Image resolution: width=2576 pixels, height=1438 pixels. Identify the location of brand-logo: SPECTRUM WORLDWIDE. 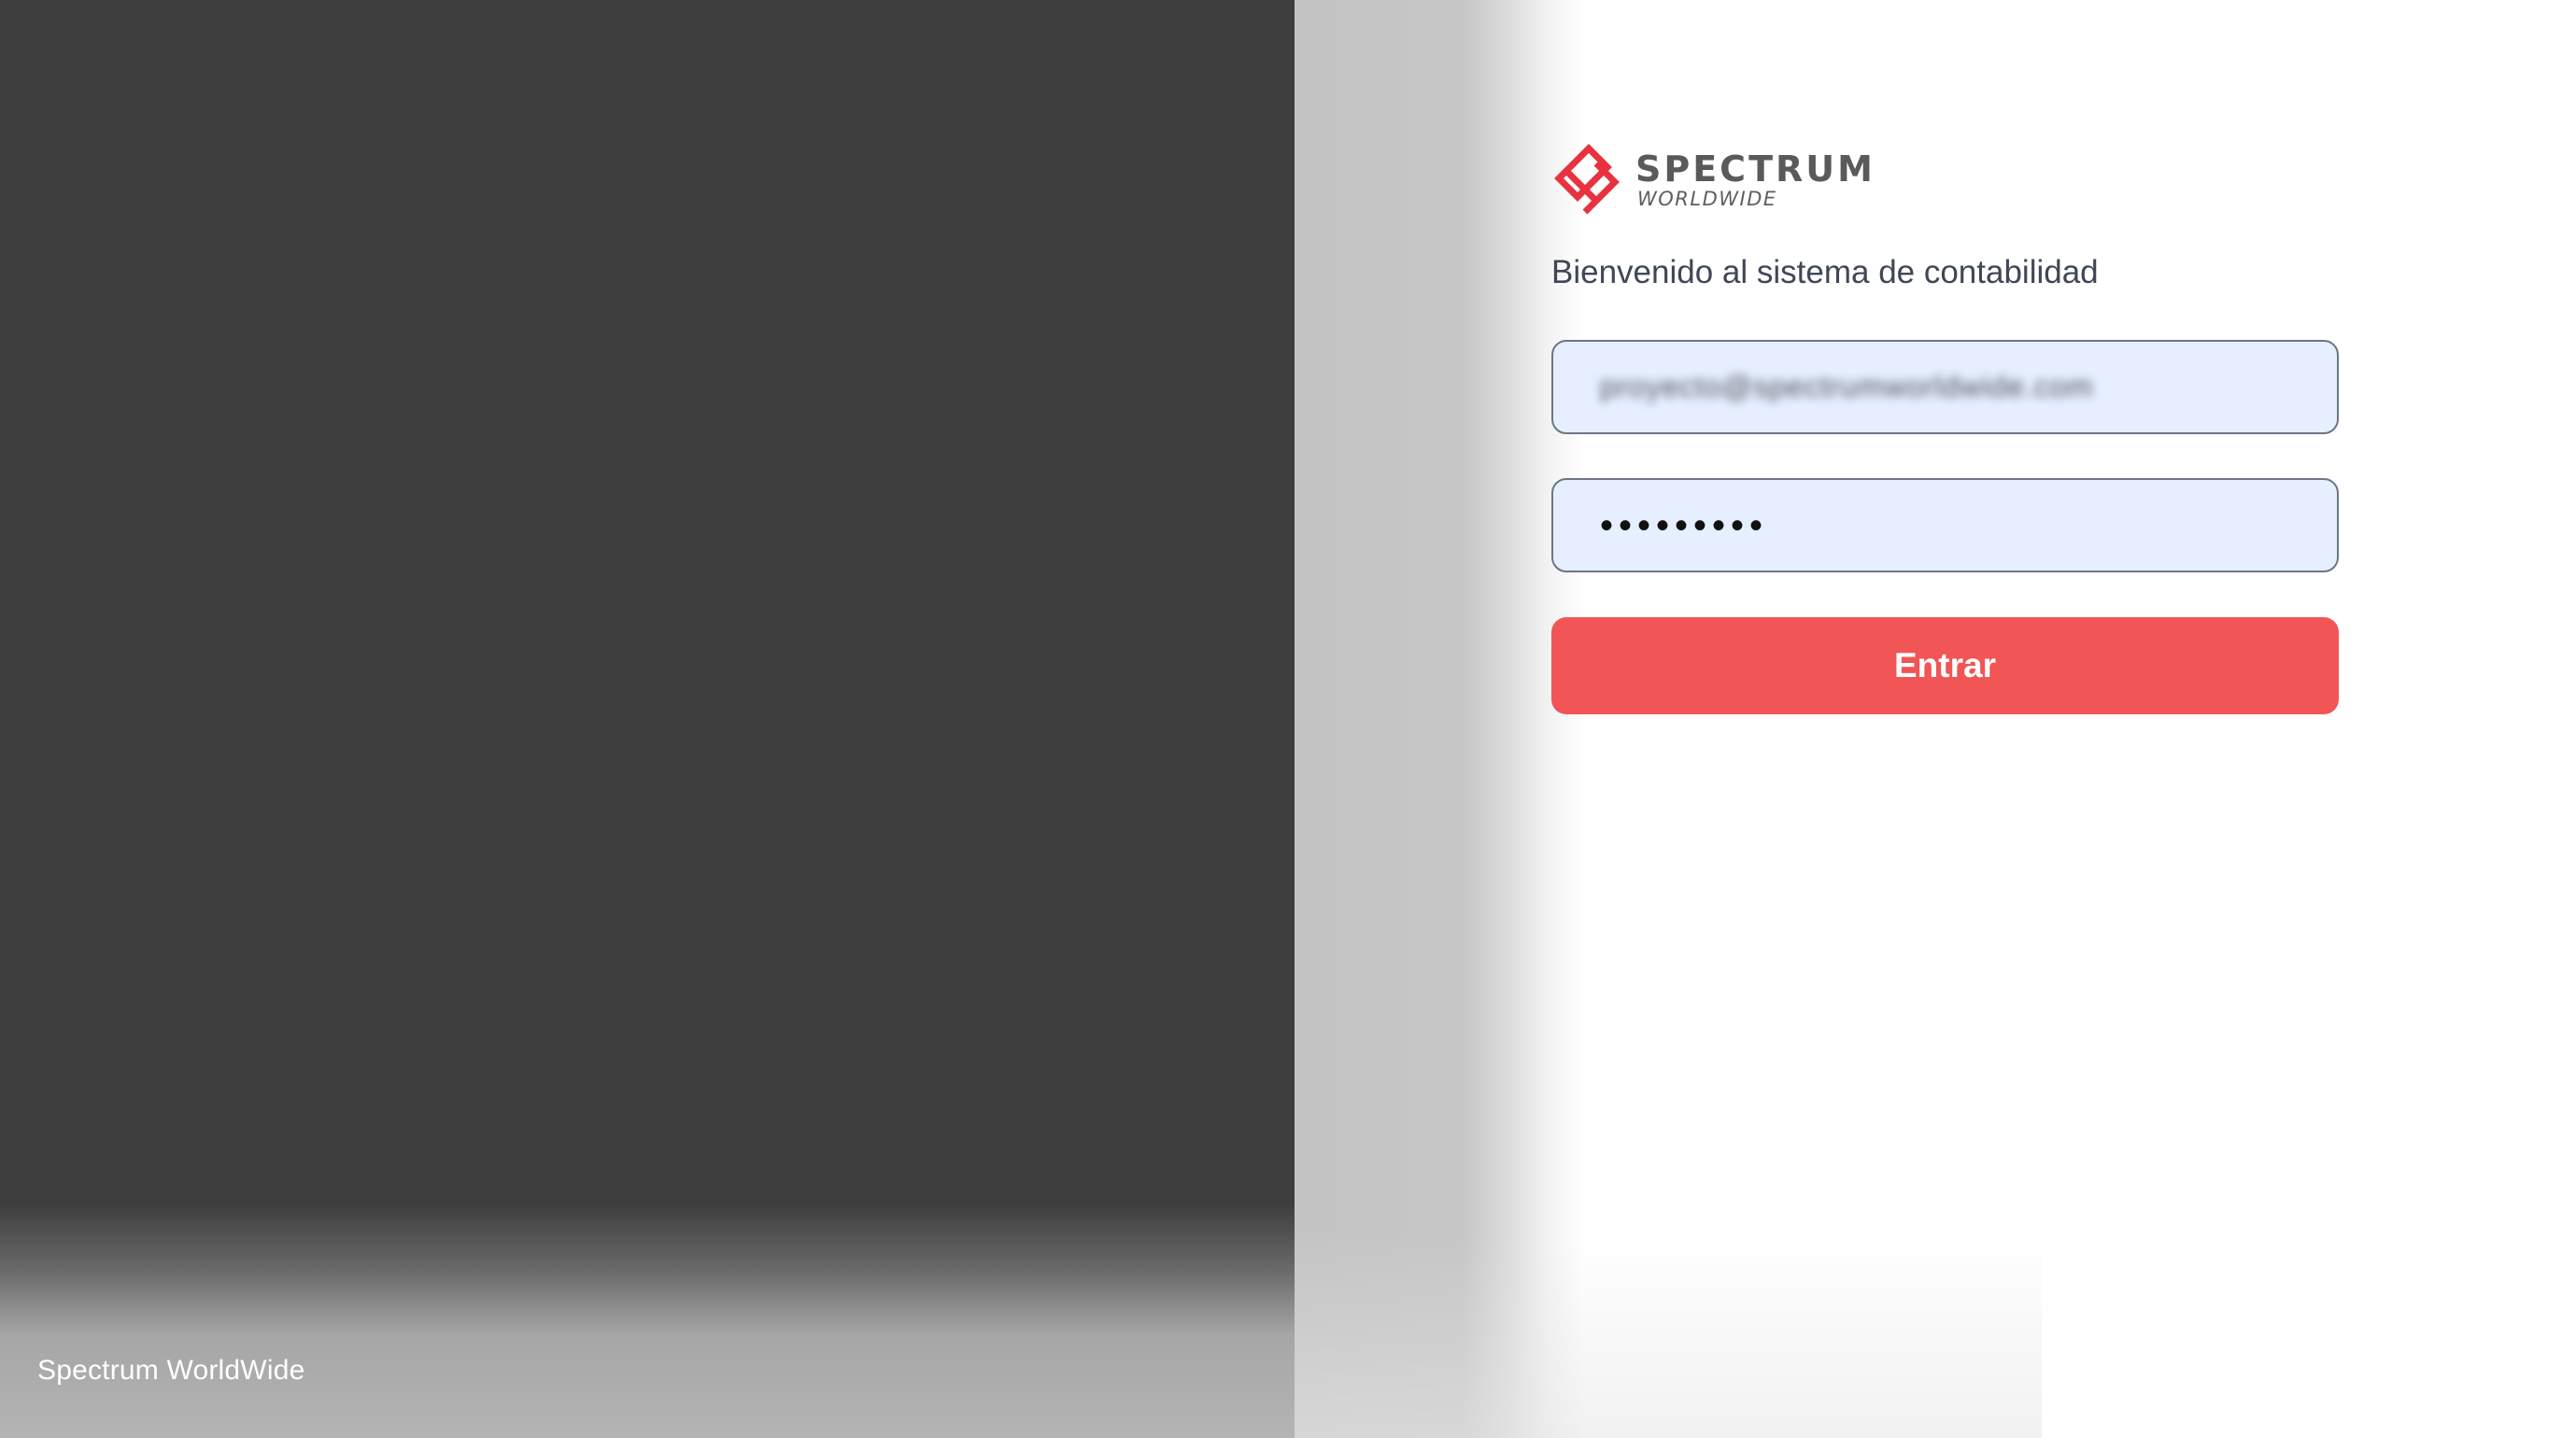
(1945, 180).